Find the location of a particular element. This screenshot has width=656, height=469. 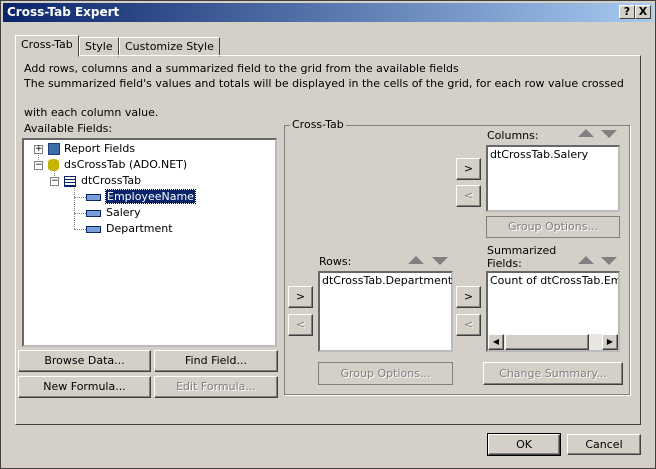

cross-tab-group-label: Cross-Tab is located at coordinates (318, 124).